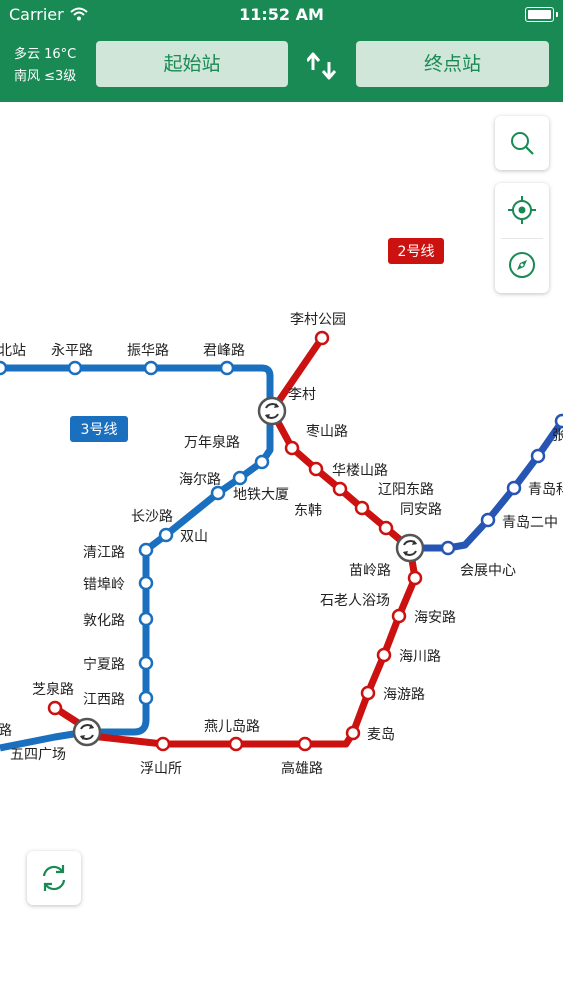 This screenshot has height=1000, width=563. I want to click on station-label: 路, so click(6, 731).